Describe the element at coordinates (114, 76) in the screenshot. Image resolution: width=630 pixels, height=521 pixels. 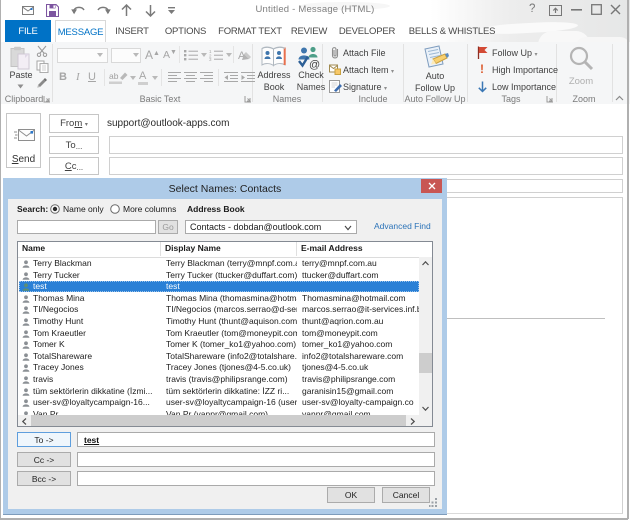
I see `svg-text: ab` at that location.